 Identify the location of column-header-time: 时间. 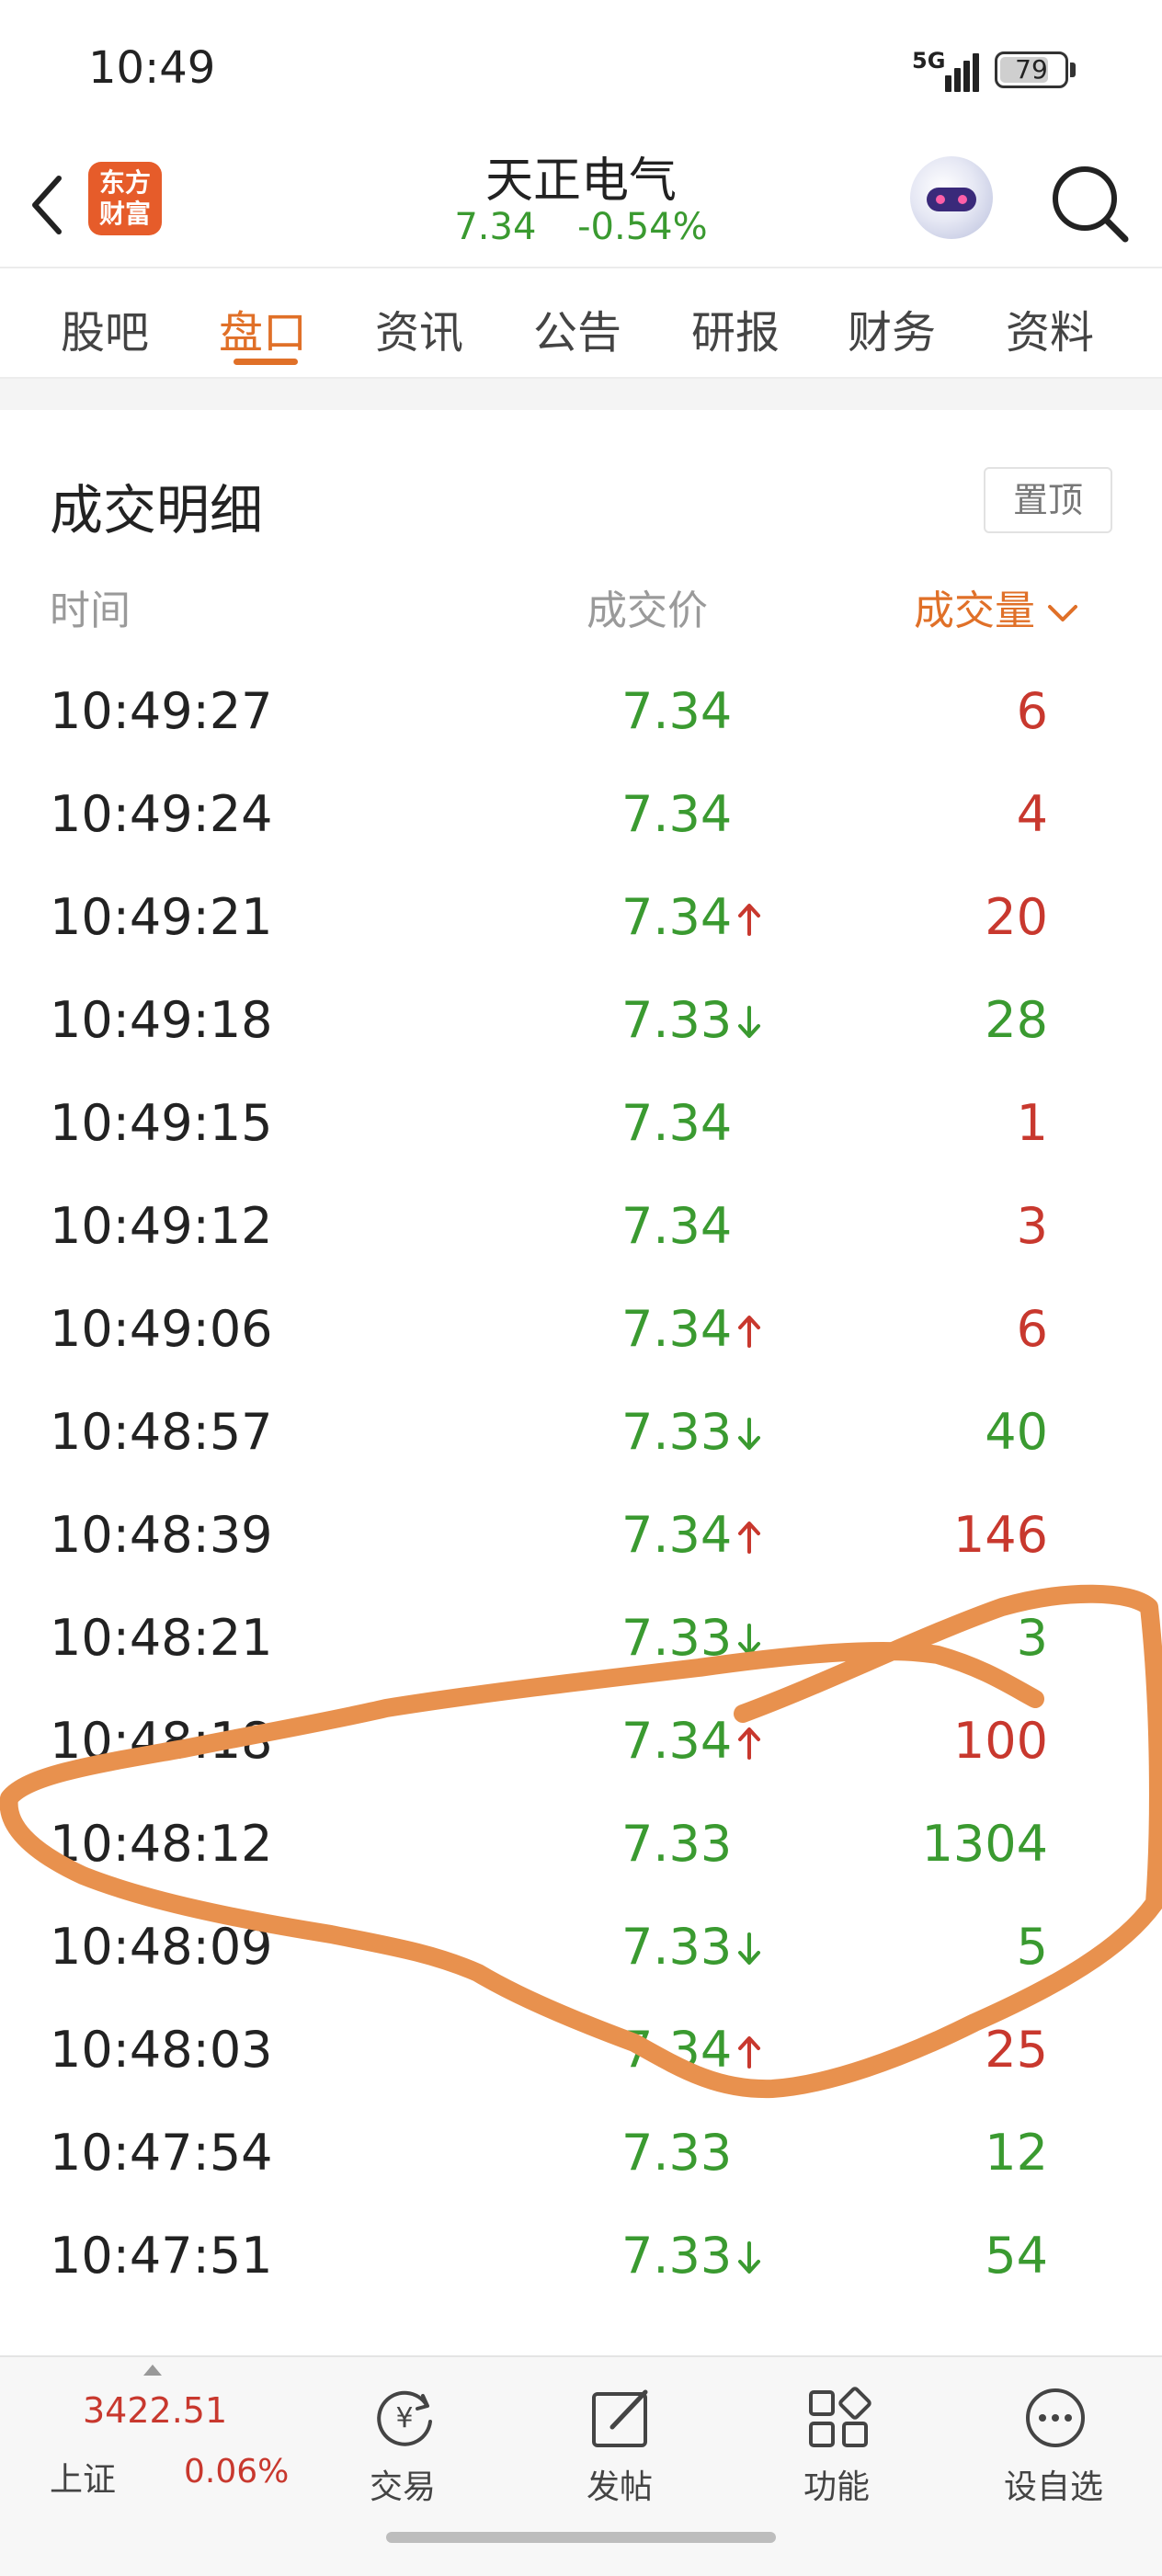
(90, 610).